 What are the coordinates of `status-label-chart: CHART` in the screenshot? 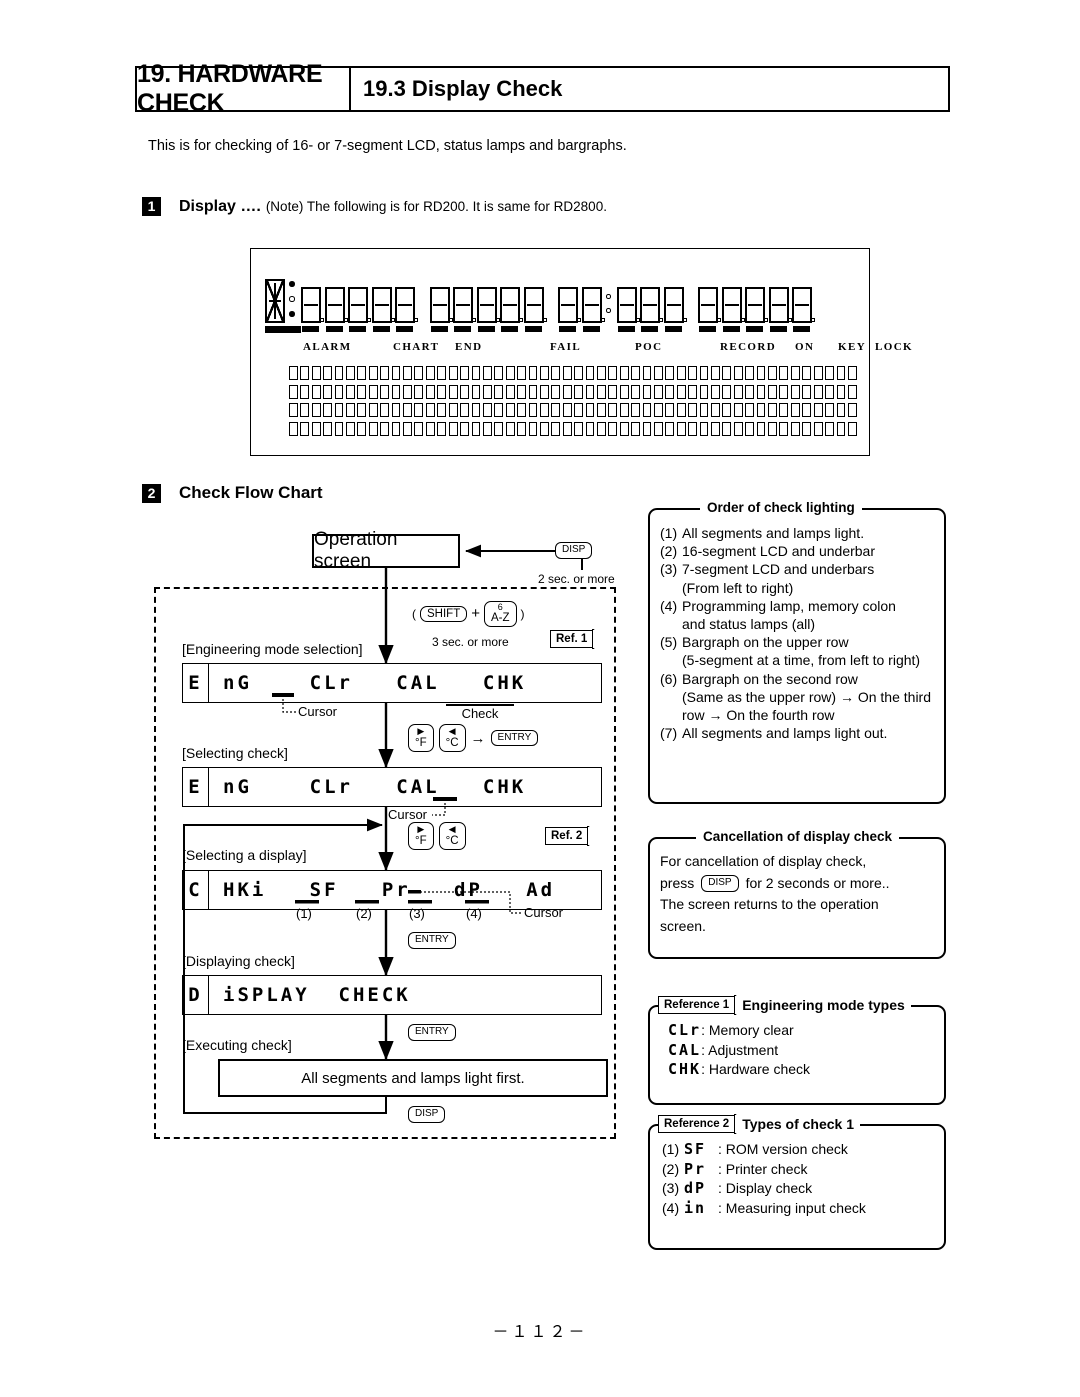 It's located at (416, 347).